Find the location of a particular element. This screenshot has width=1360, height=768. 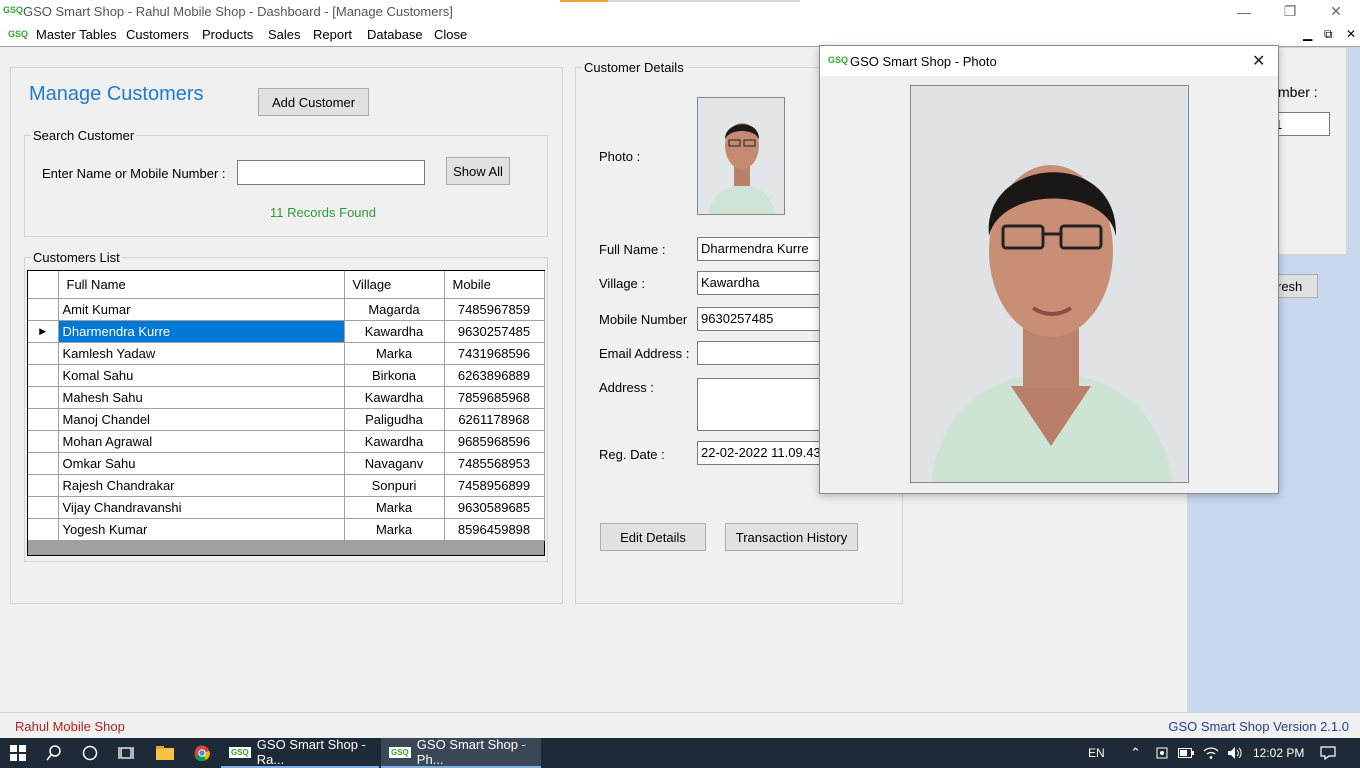

mdi-minimize-icon: ▁ is located at coordinates (1307, 34).